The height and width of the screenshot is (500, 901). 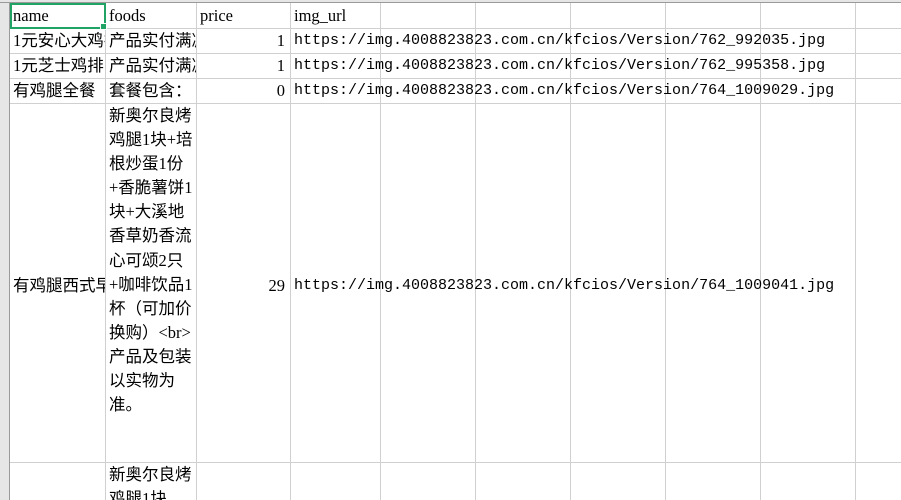 I want to click on cell-name: 有鸡腿西式早餐, so click(x=57, y=286).